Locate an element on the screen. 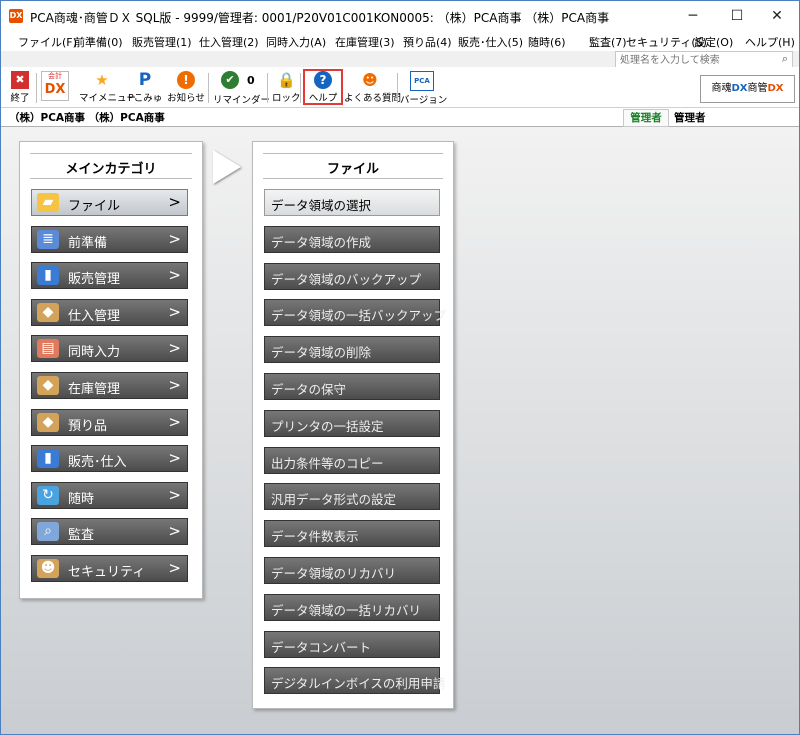  person-icon: ☻ is located at coordinates (370, 80).